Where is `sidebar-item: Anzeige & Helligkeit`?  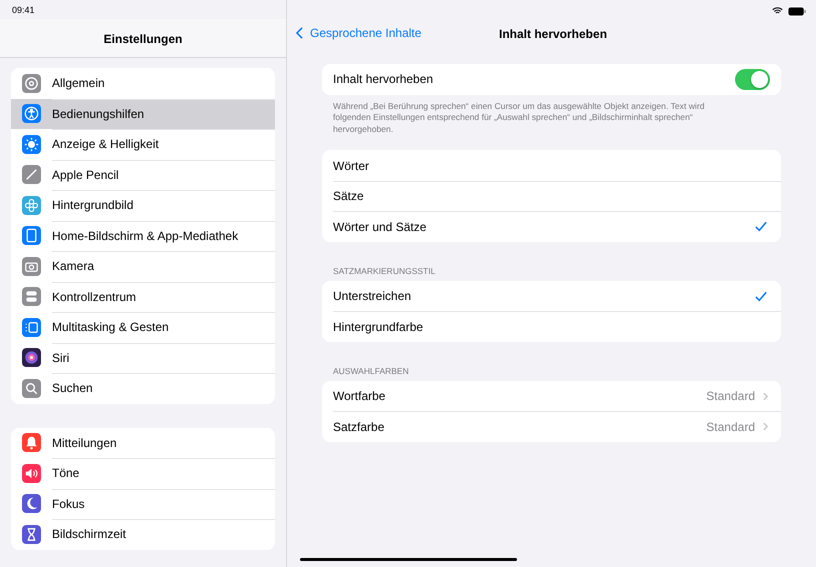
sidebar-item: Anzeige & Helligkeit is located at coordinates (143, 144).